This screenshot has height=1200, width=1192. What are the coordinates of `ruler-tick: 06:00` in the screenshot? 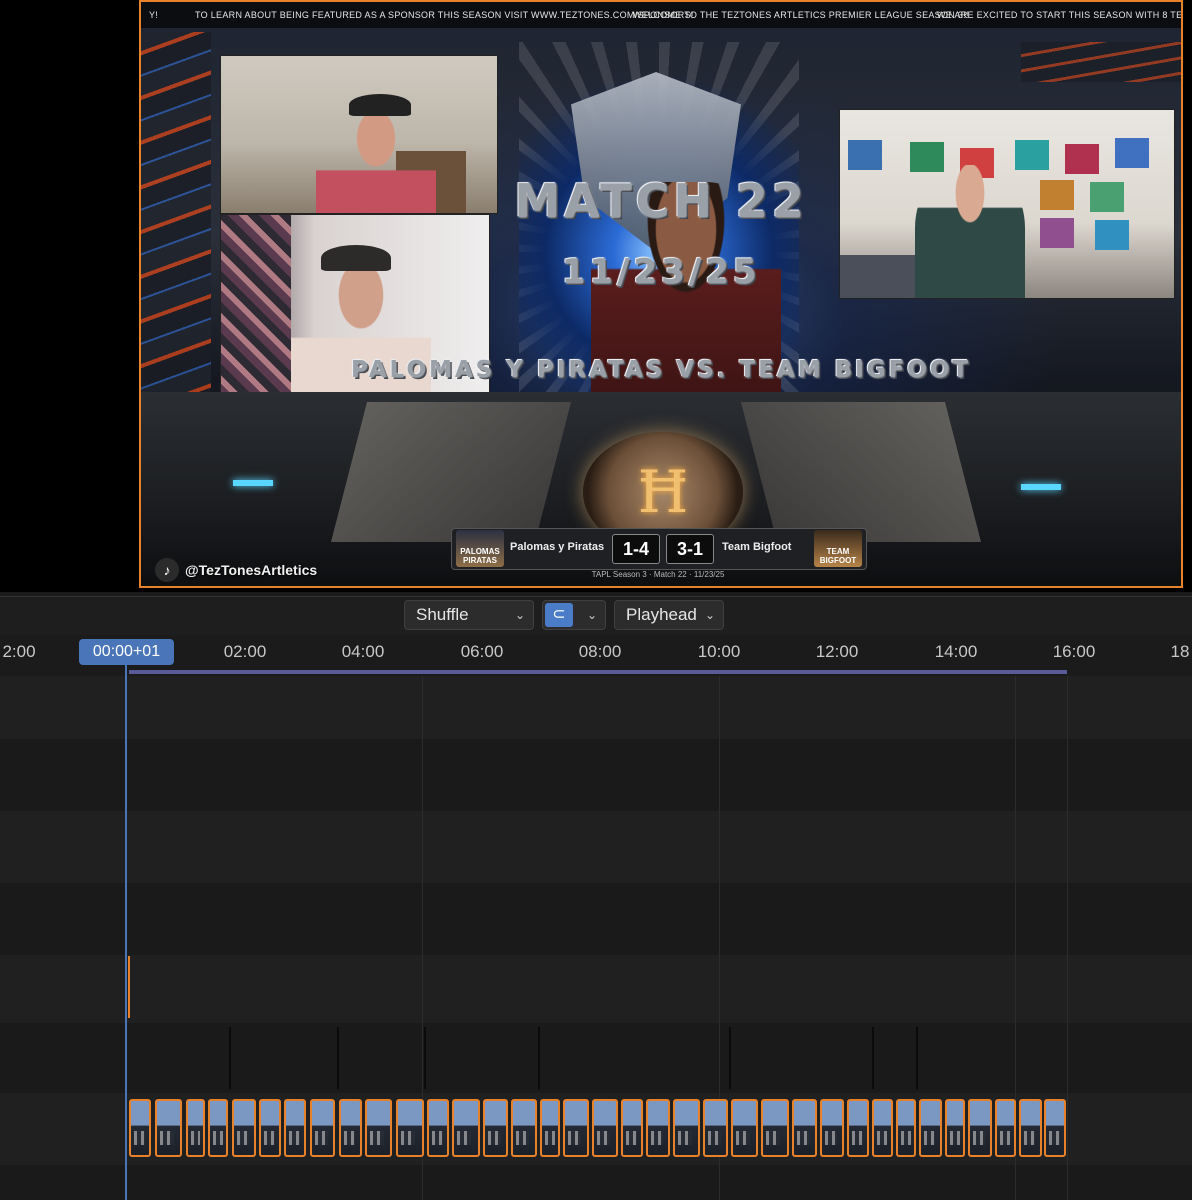 It's located at (482, 651).